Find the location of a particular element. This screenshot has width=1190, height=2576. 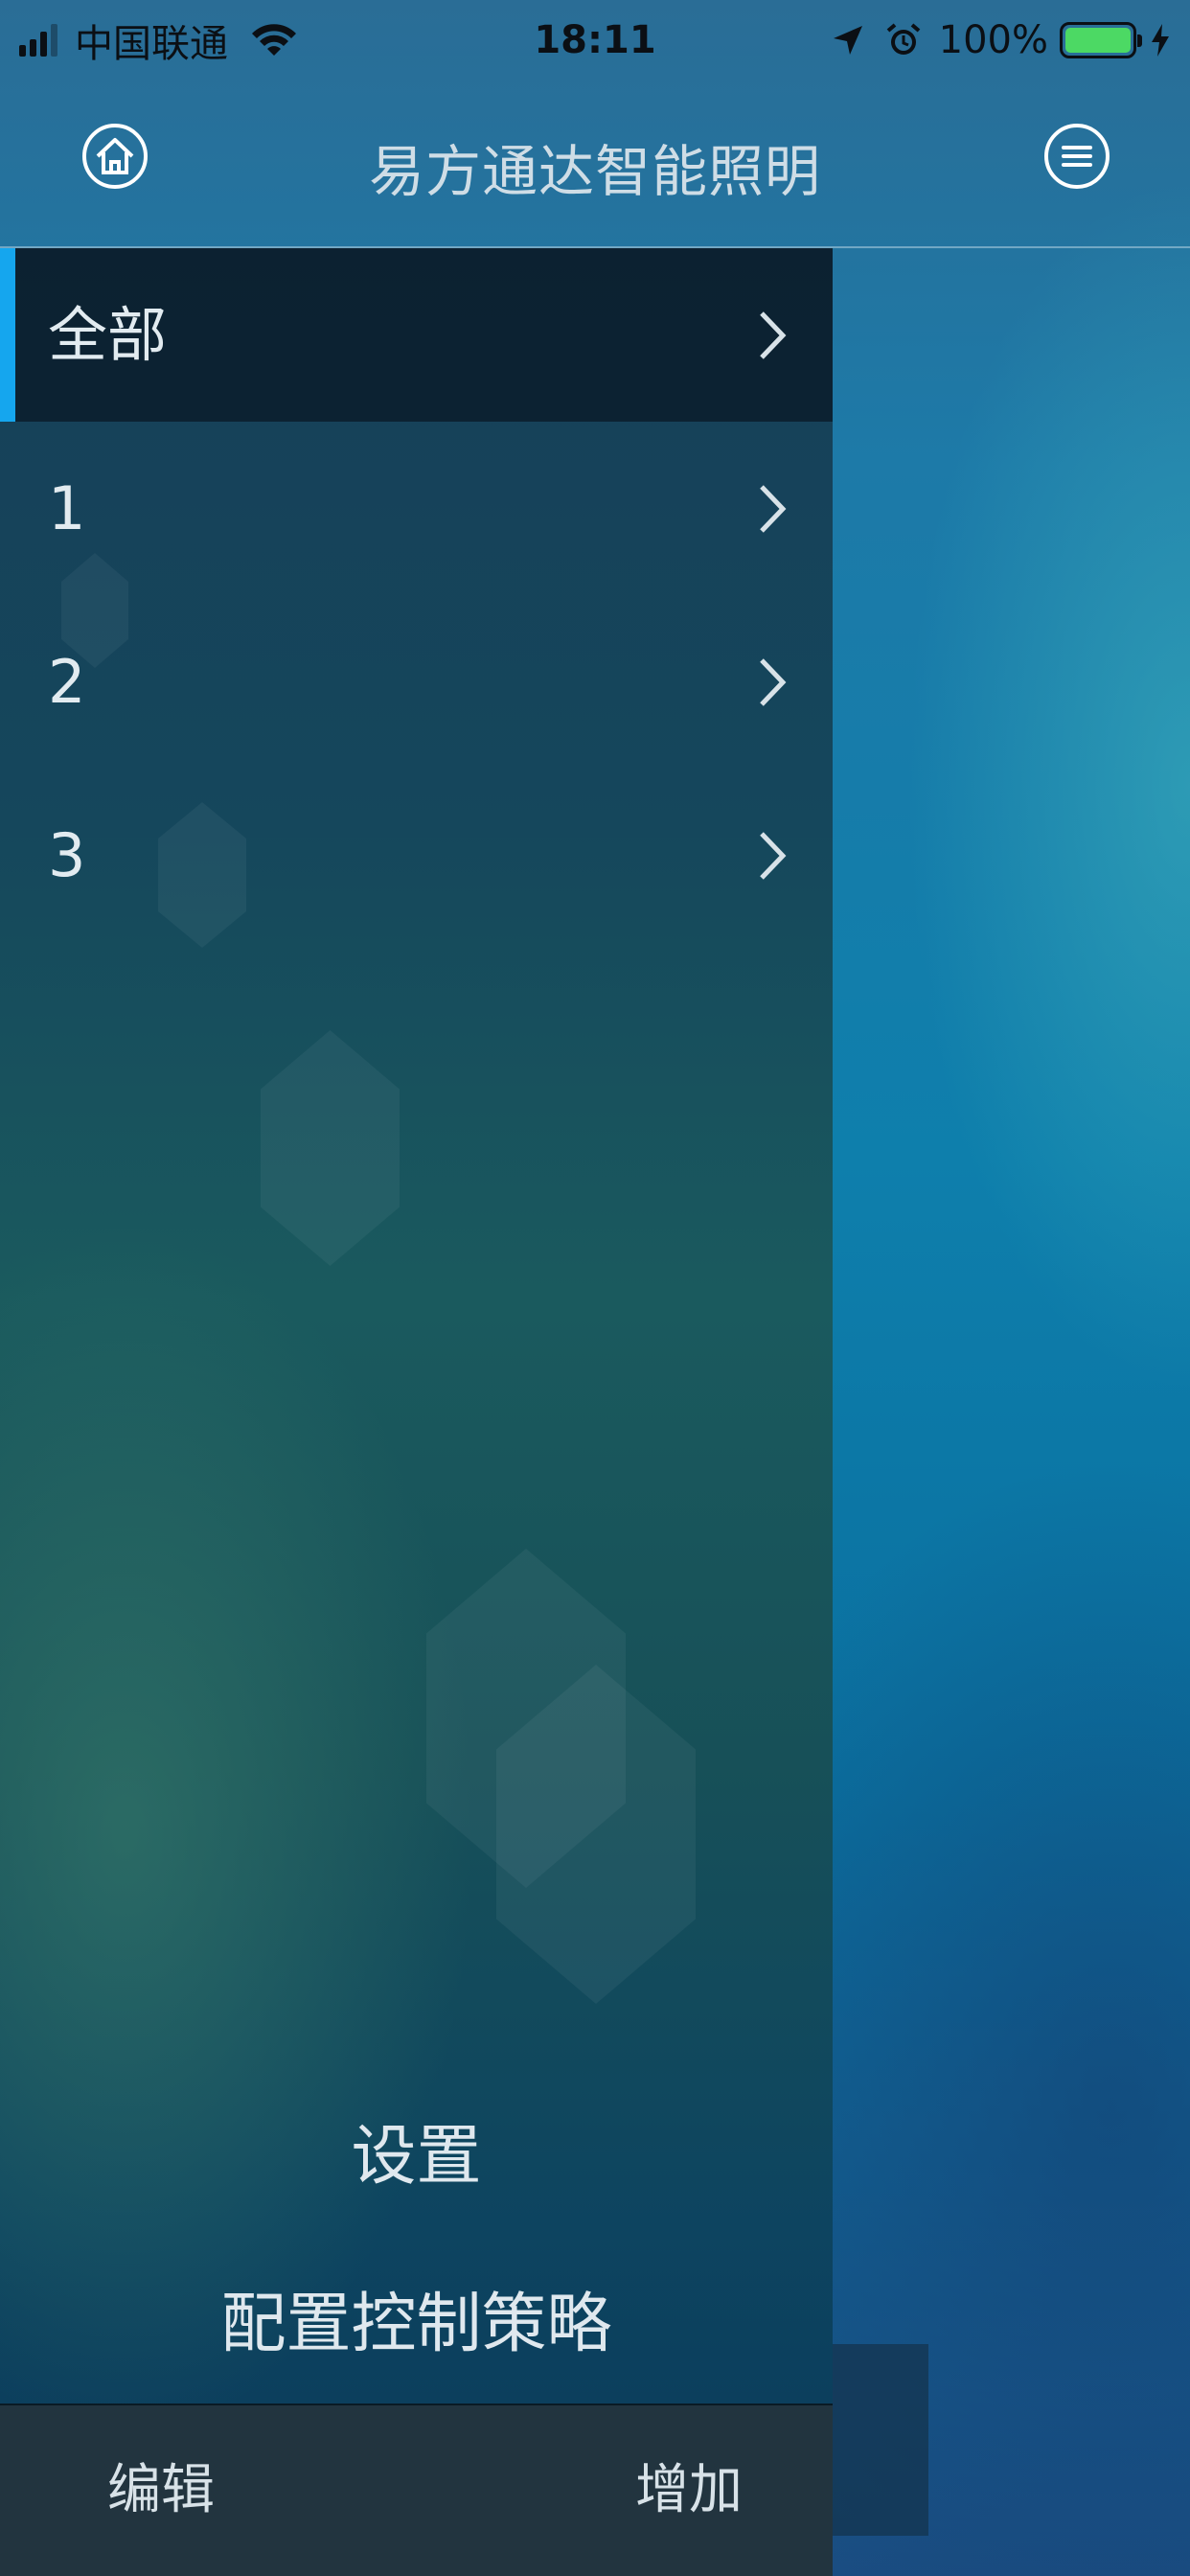

drawer-item-all: 全部 is located at coordinates (417, 335).